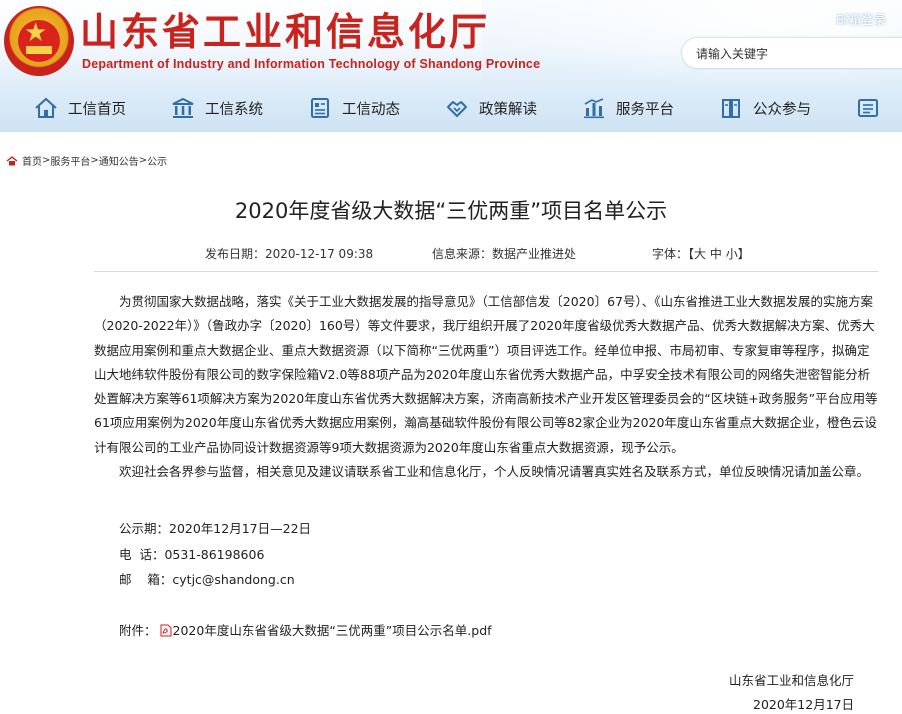  I want to click on home-icon, so click(46, 107).